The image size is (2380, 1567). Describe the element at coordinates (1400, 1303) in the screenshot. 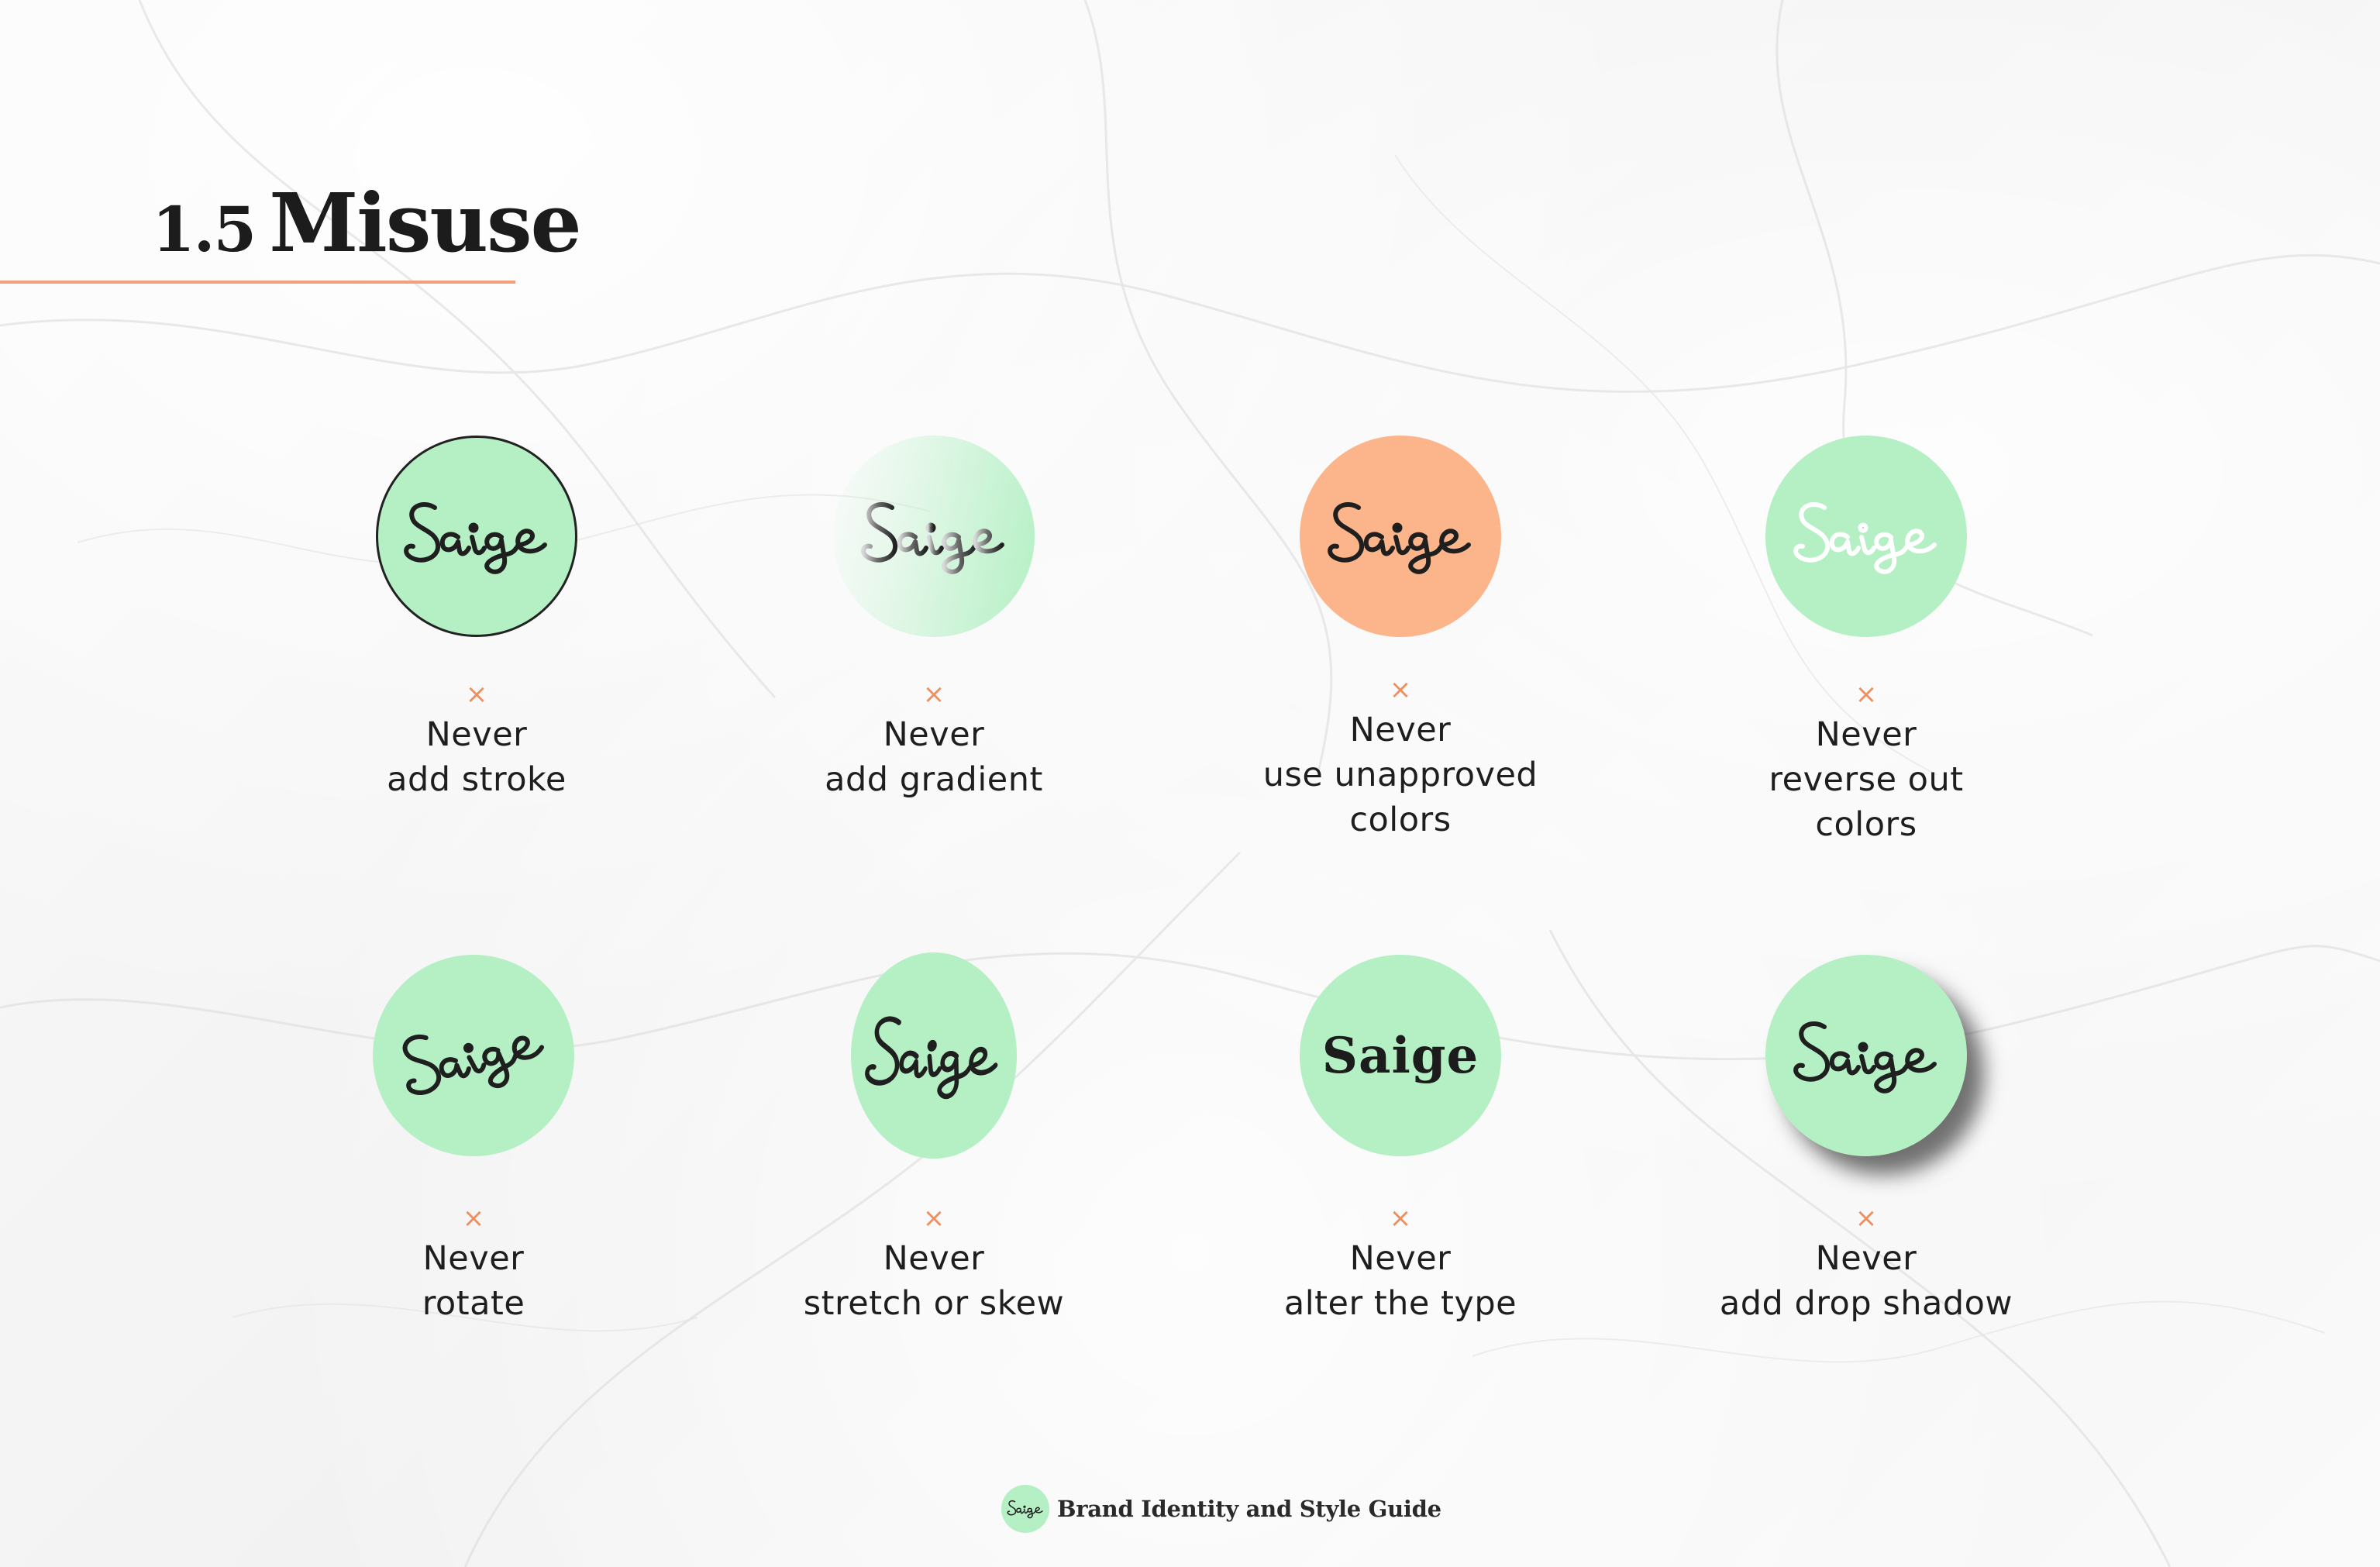

I see `caption-rule: alter the type` at that location.